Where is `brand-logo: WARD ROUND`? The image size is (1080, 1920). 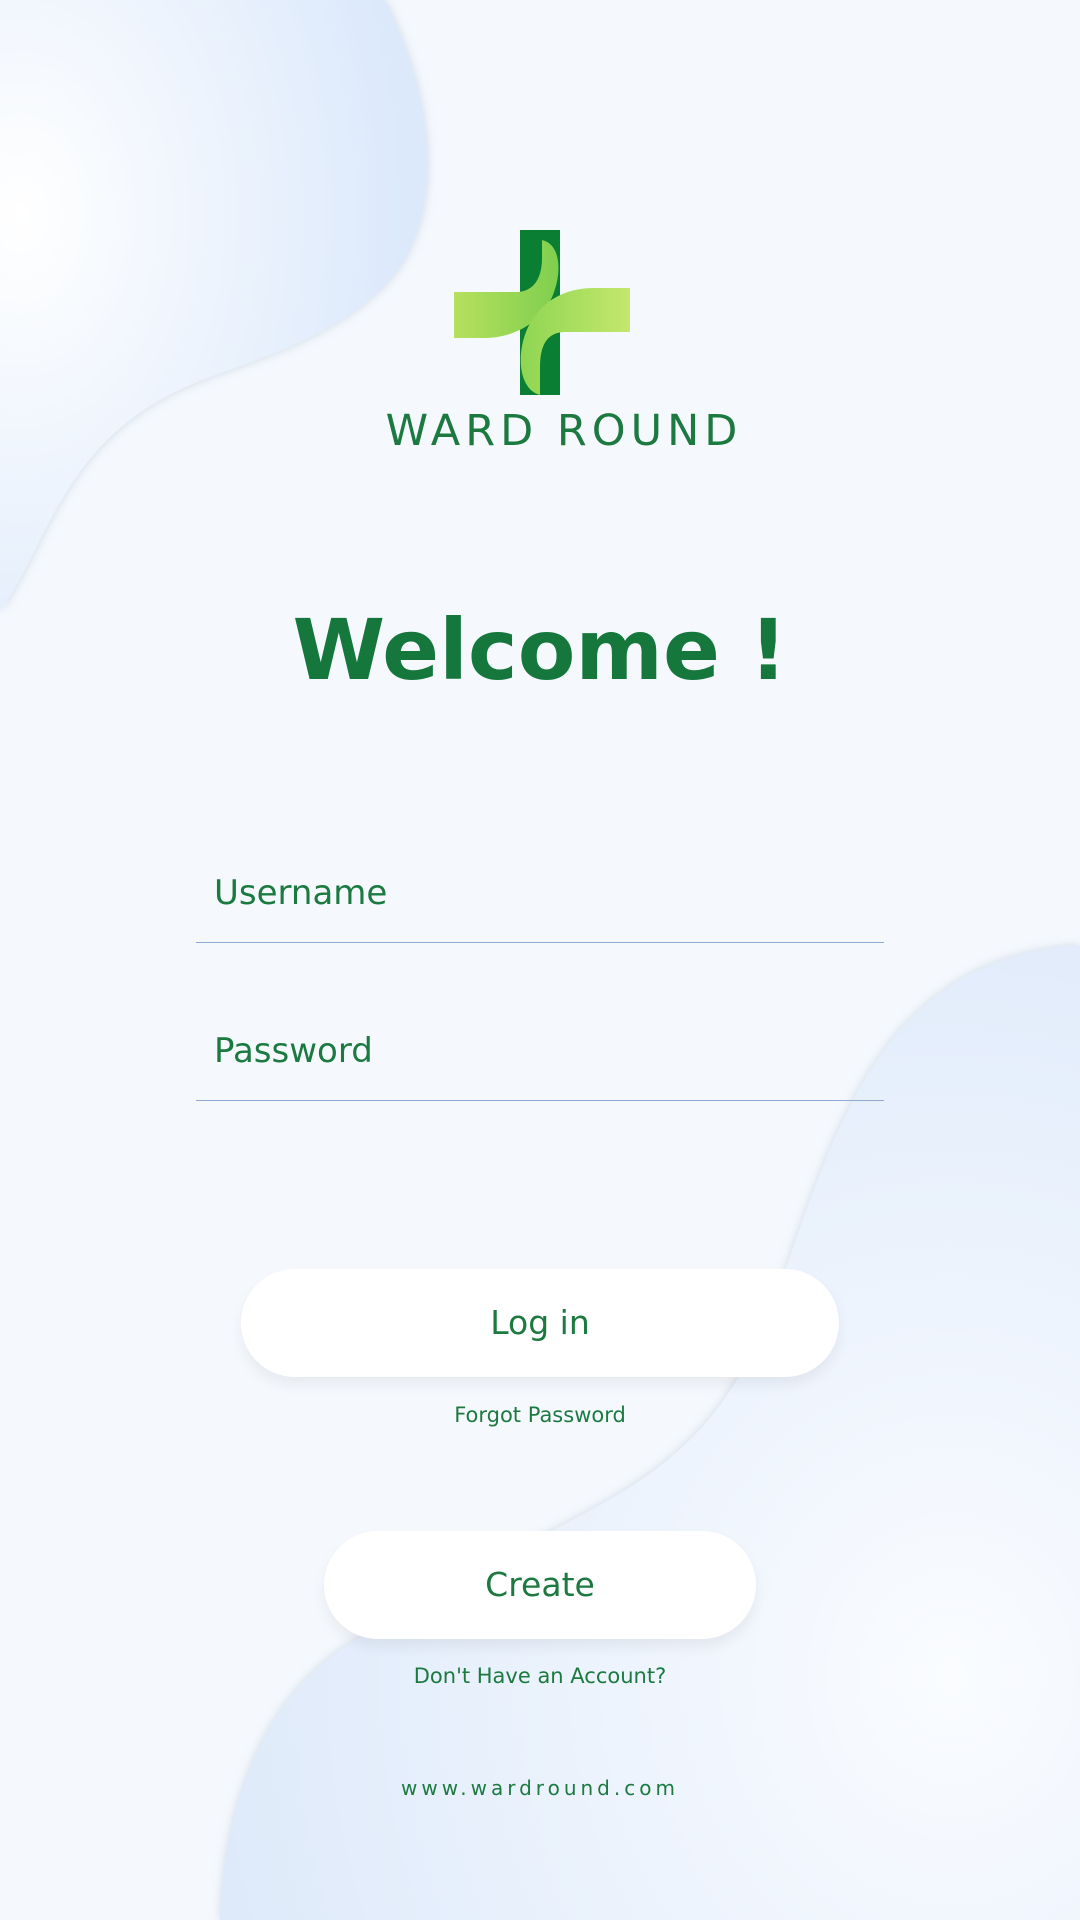
brand-logo: WARD ROUND is located at coordinates (564, 343).